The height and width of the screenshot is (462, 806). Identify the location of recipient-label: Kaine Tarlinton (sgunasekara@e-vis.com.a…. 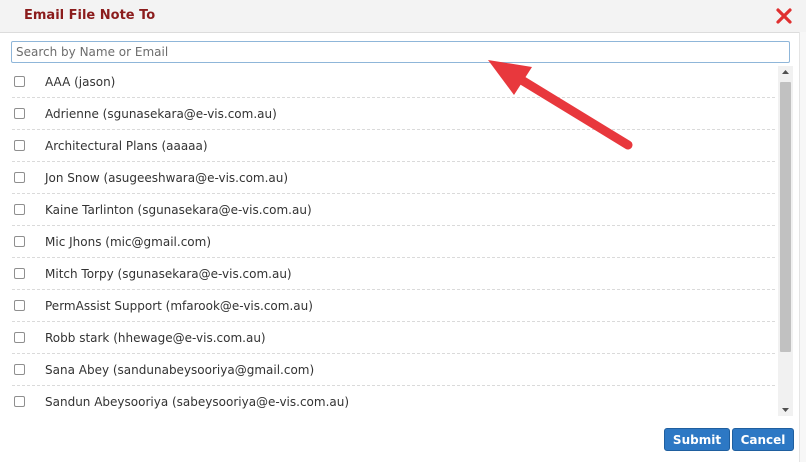
(178, 210).